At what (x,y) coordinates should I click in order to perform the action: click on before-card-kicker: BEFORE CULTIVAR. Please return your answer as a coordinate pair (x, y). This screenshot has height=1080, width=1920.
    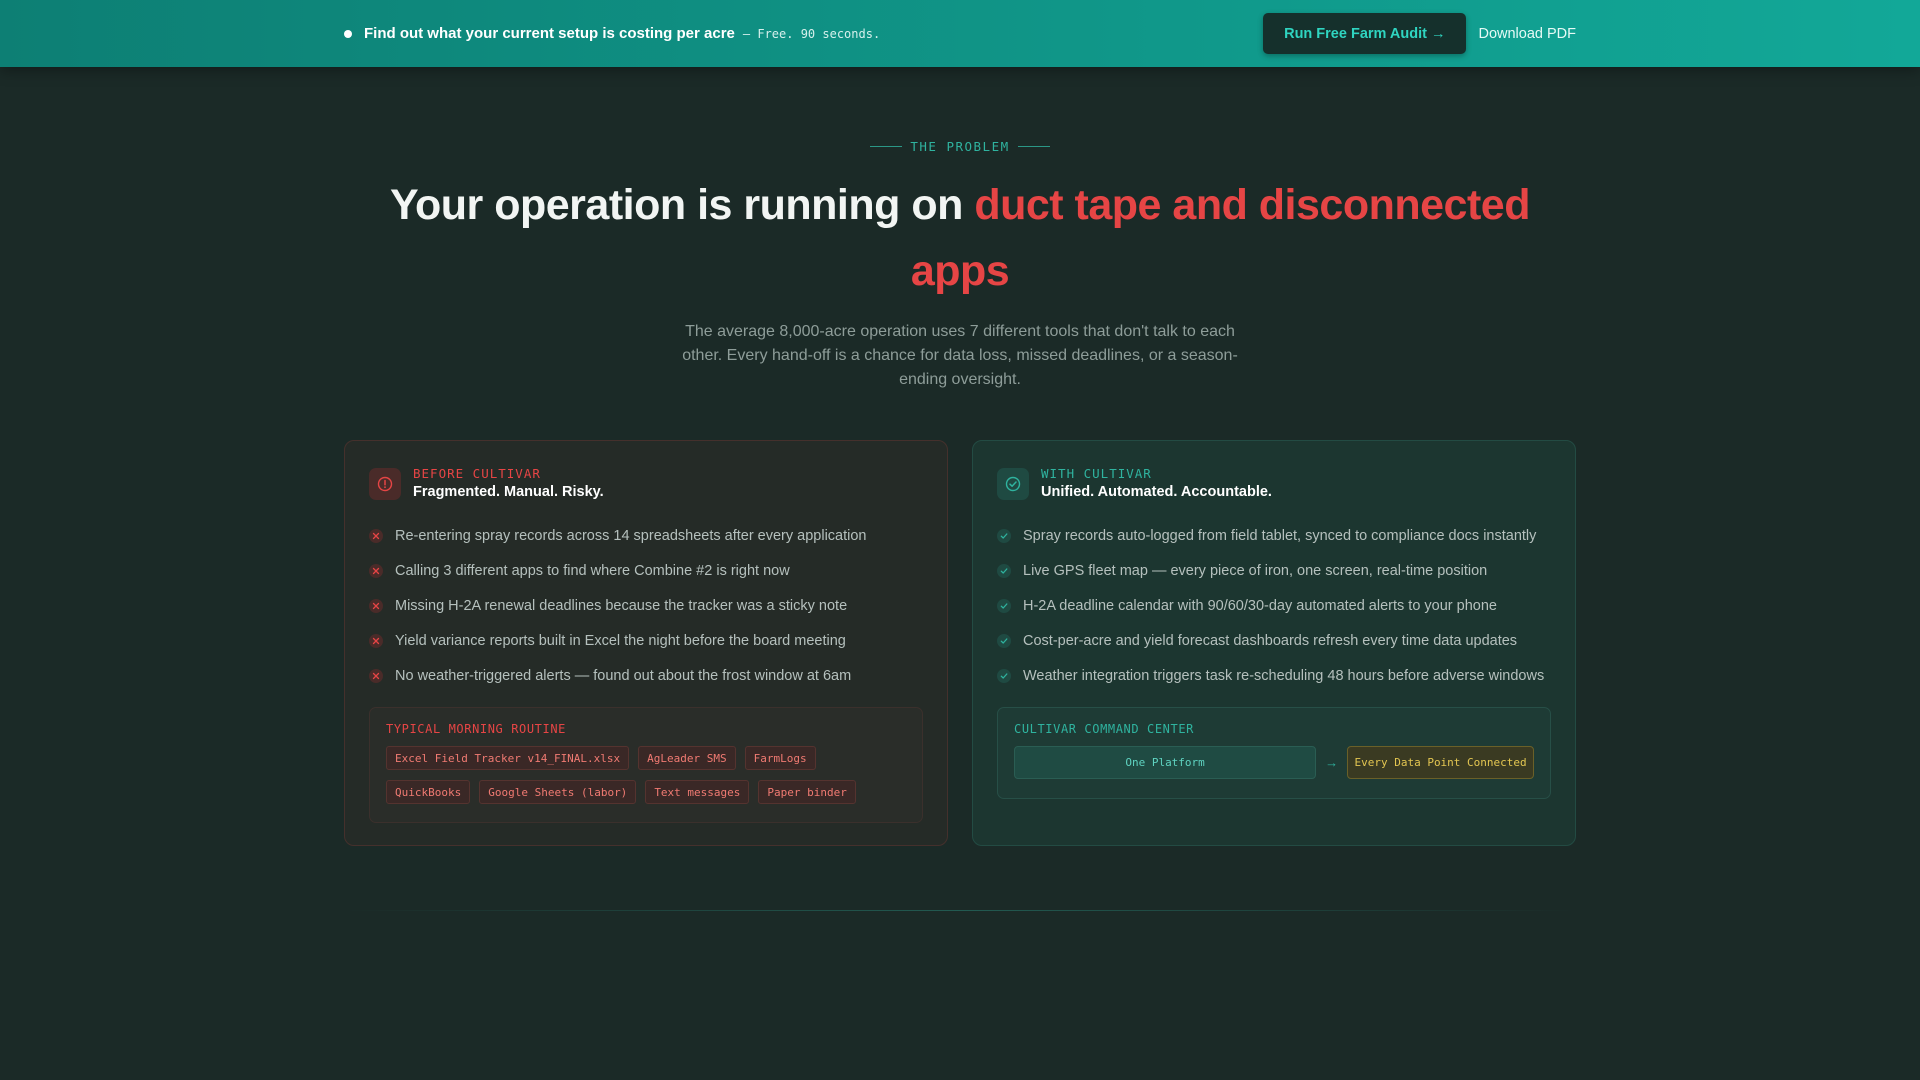
    Looking at the image, I should click on (477, 473).